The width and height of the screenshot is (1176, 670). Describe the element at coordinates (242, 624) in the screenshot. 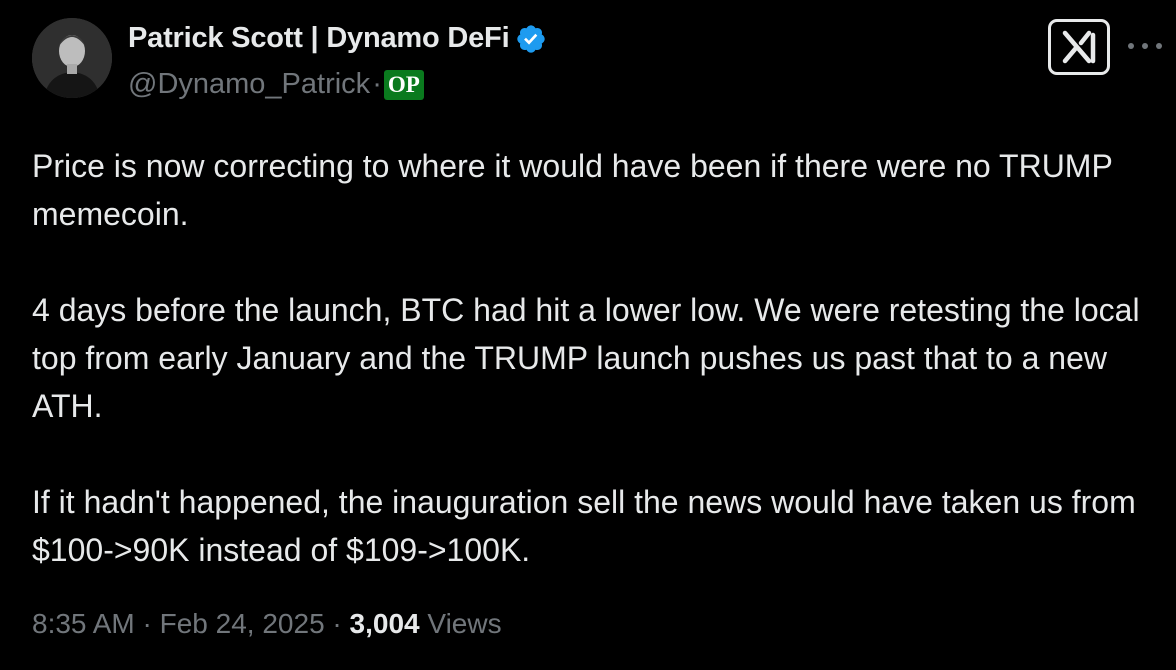

I see `tweet-date: Feb 24, 2025` at that location.